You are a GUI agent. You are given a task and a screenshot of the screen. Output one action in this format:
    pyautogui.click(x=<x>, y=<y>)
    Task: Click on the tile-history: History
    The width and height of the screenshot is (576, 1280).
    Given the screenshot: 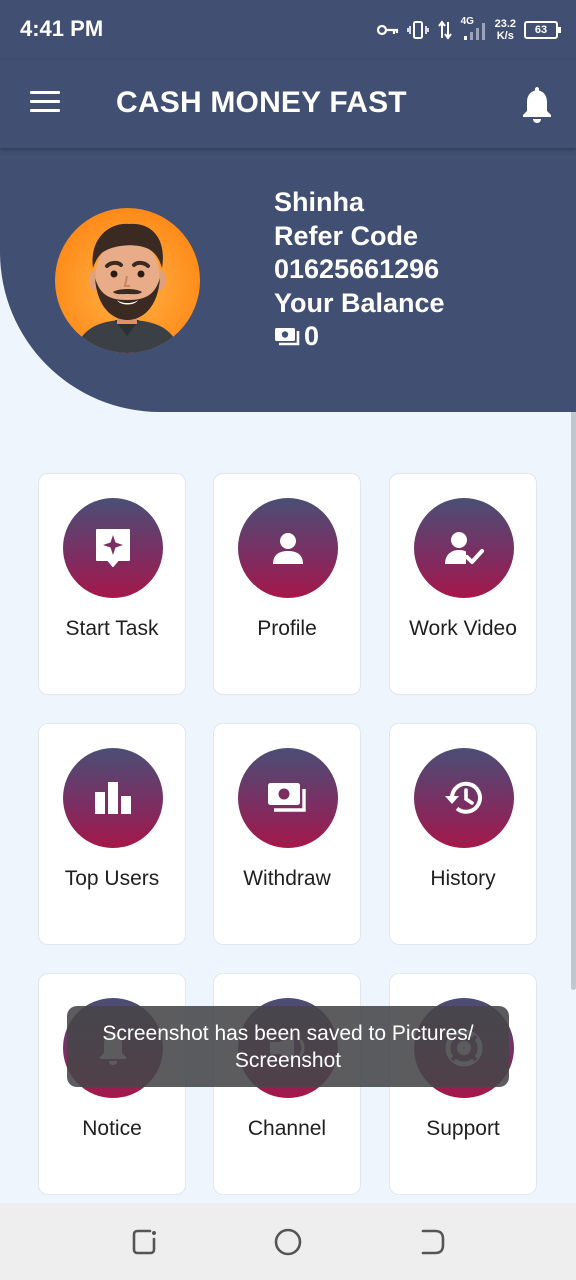 What is the action you would take?
    pyautogui.click(x=463, y=834)
    